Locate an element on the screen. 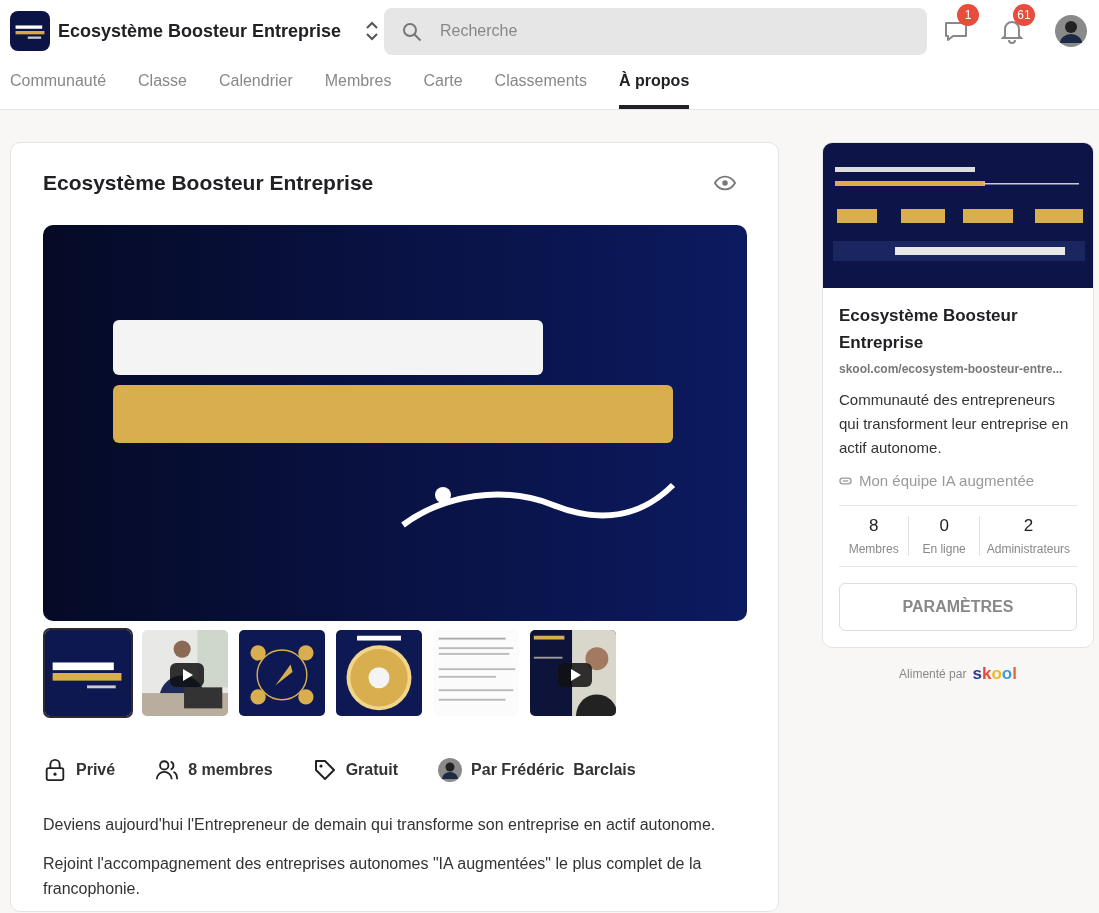 This screenshot has height=913, width=1099. people-icon is located at coordinates (167, 770).